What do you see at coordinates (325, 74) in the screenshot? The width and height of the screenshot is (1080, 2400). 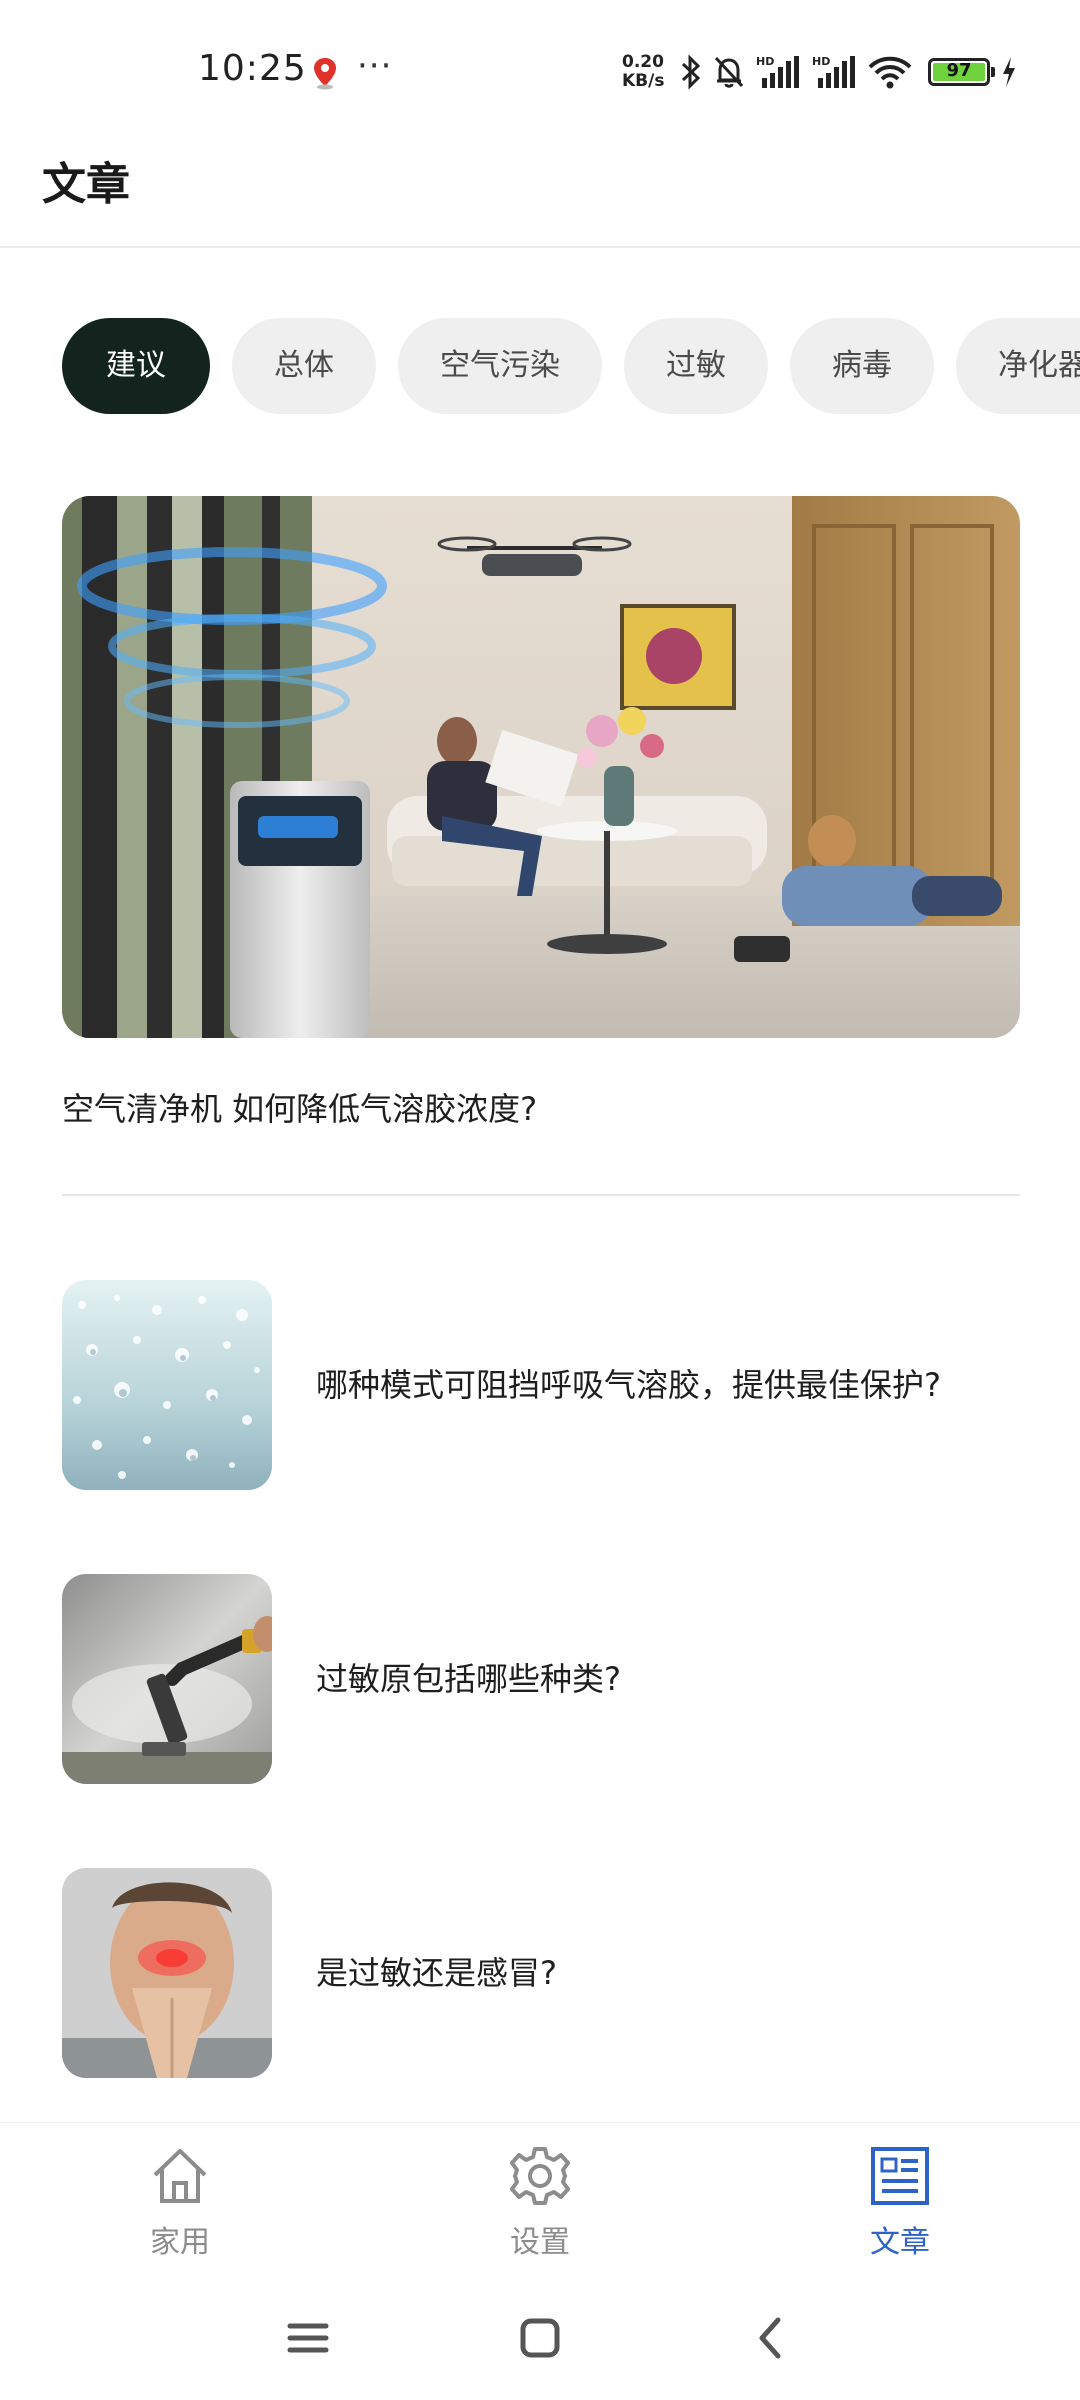 I see `map-pin-icon` at bounding box center [325, 74].